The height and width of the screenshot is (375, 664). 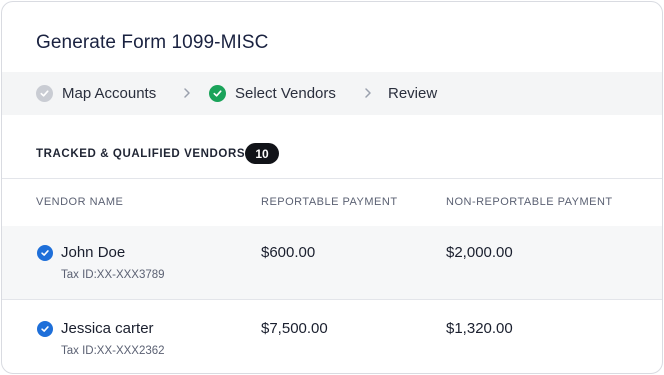 I want to click on vendor-tax-id: Tax ID:XX-XXX3789, so click(x=113, y=275).